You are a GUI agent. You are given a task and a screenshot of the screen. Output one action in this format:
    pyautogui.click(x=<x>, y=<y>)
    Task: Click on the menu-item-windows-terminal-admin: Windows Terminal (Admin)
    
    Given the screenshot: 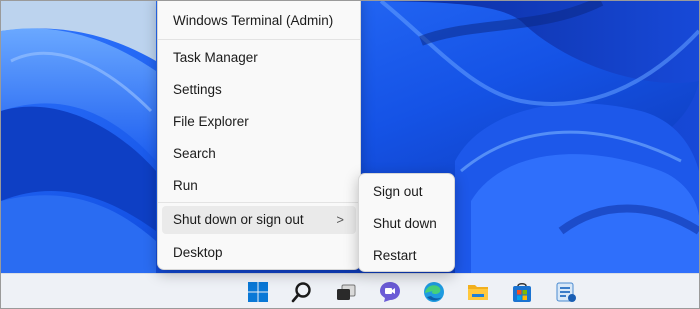 What is the action you would take?
    pyautogui.click(x=259, y=21)
    